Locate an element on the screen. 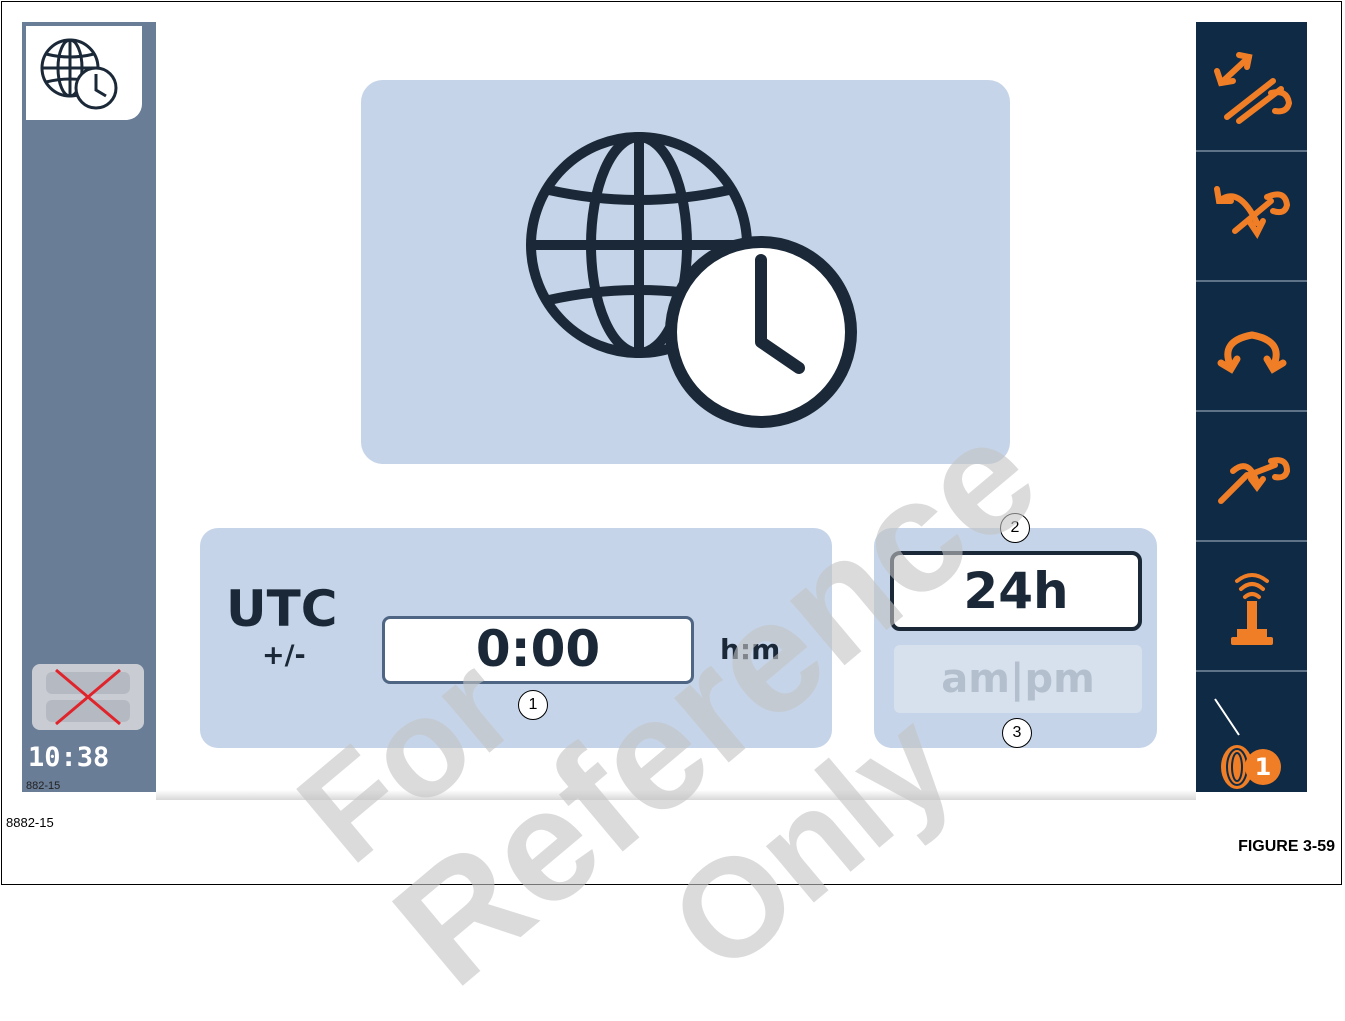 The image size is (1345, 1021). utc-sign-label: +/- is located at coordinates (284, 655).